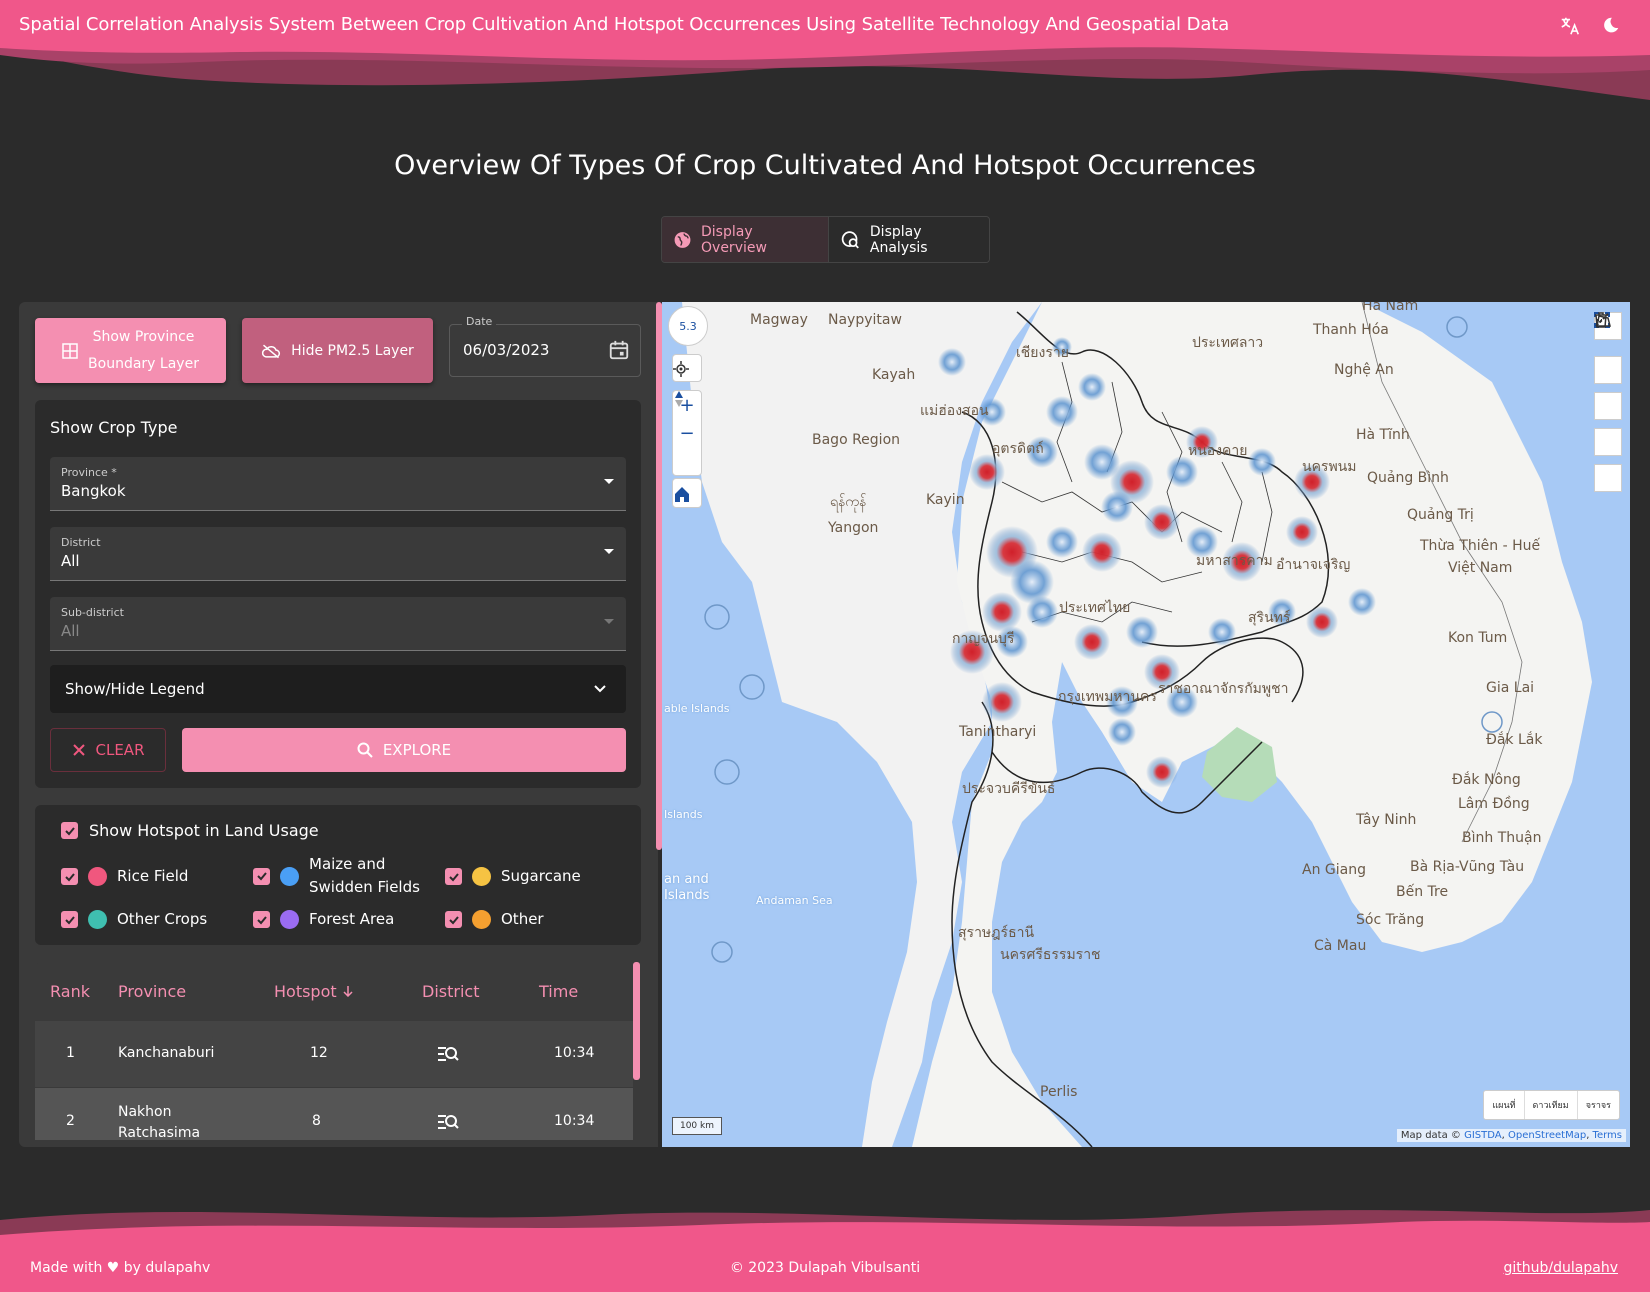 Image resolution: width=1650 pixels, height=1292 pixels. What do you see at coordinates (93, 491) in the screenshot?
I see `province-value: Bangkok` at bounding box center [93, 491].